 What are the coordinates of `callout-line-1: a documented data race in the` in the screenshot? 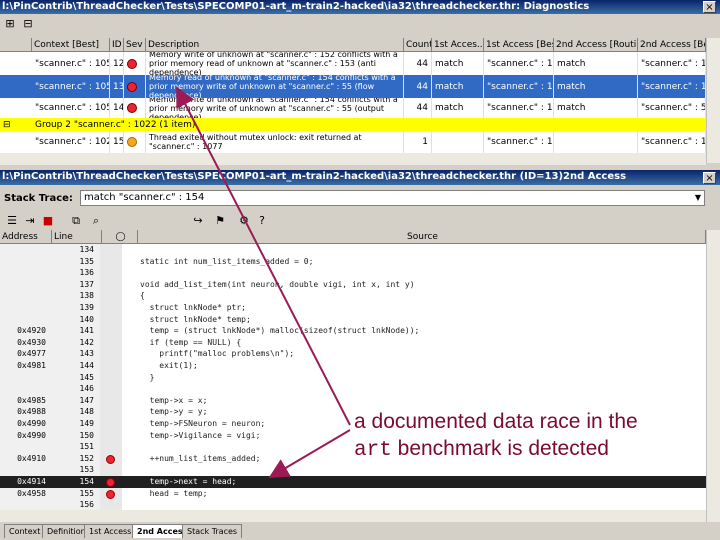 It's located at (496, 421).